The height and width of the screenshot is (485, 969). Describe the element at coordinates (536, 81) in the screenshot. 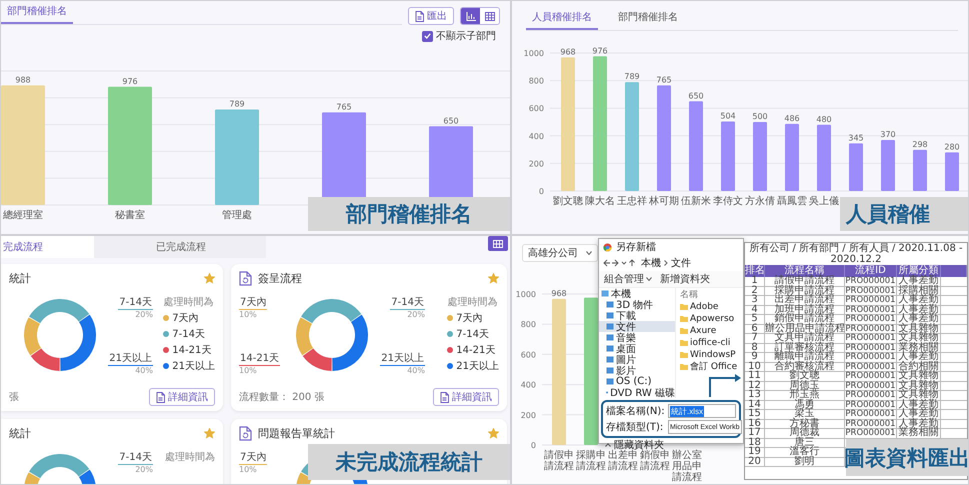

I see `axis-label: 800` at that location.